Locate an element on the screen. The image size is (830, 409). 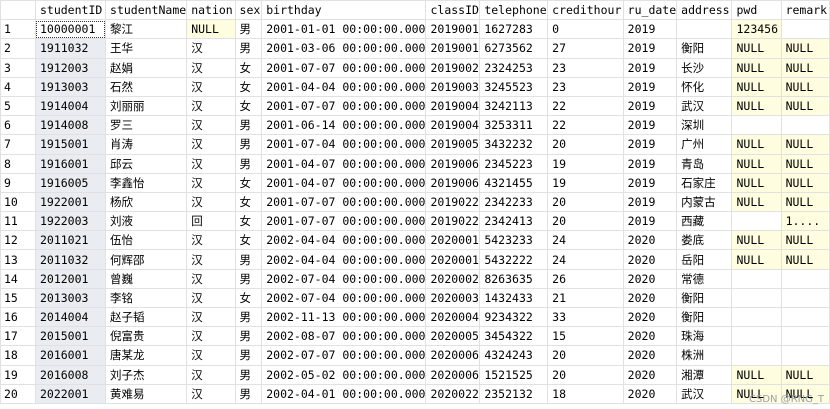
cell-studentid: 2015001 is located at coordinates (70, 336).